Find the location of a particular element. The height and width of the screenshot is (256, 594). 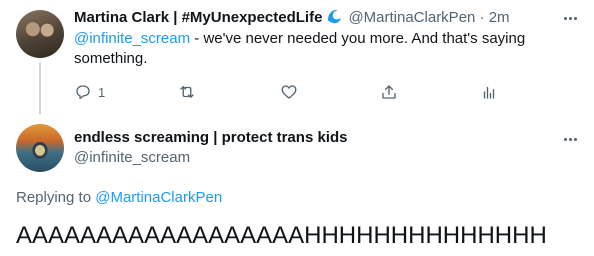

like-button is located at coordinates (289, 92).